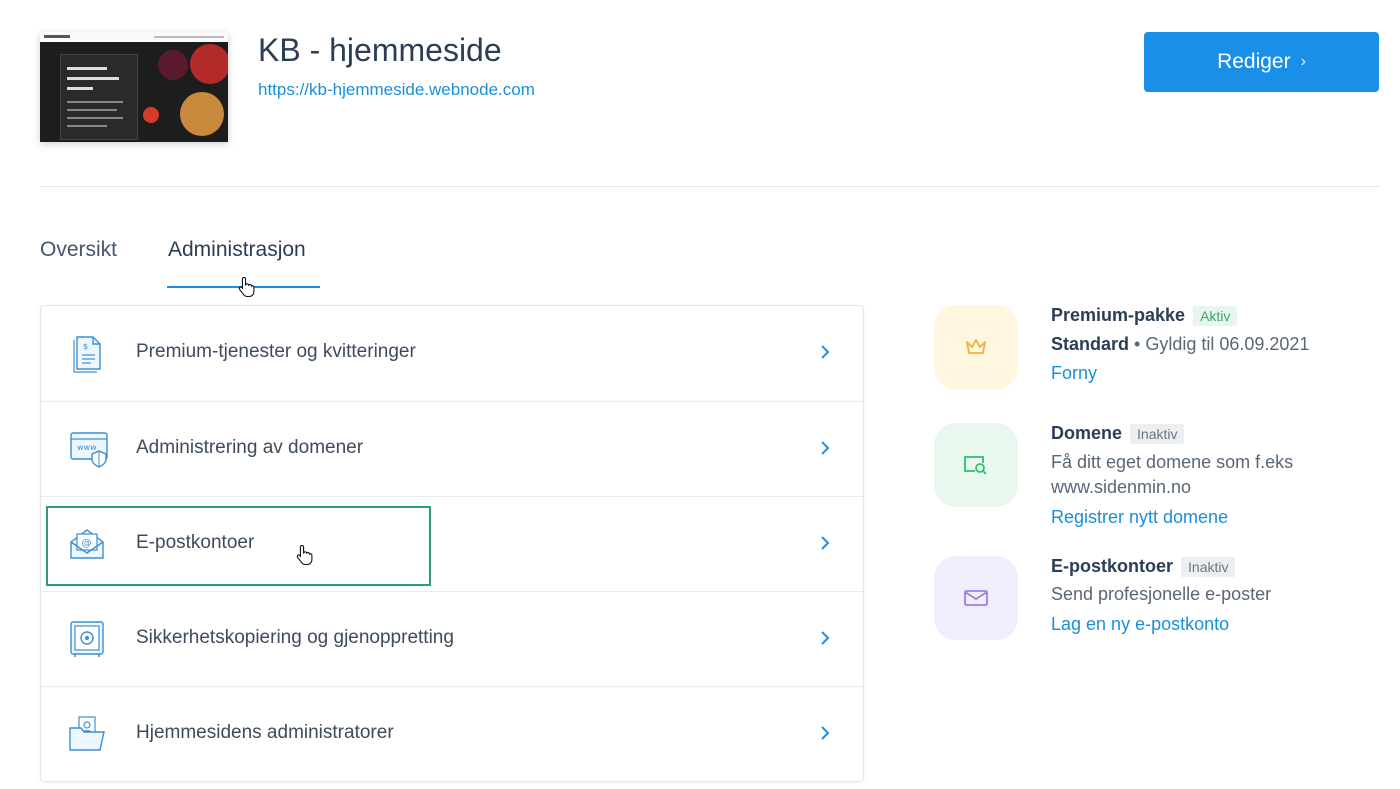 Image resolution: width=1400 pixels, height=789 pixels. Describe the element at coordinates (396, 90) in the screenshot. I see `site-url-link: https://kb-hjemmeside.webnode.com` at that location.